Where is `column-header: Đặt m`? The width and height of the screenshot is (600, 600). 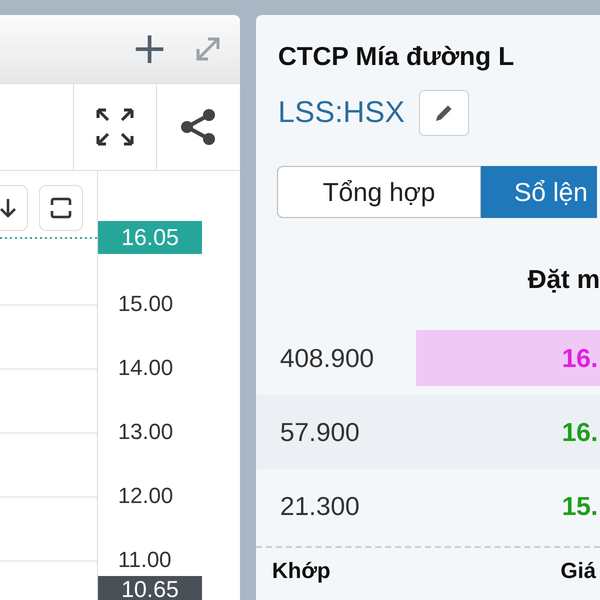
column-header: Đặt m is located at coordinates (564, 279).